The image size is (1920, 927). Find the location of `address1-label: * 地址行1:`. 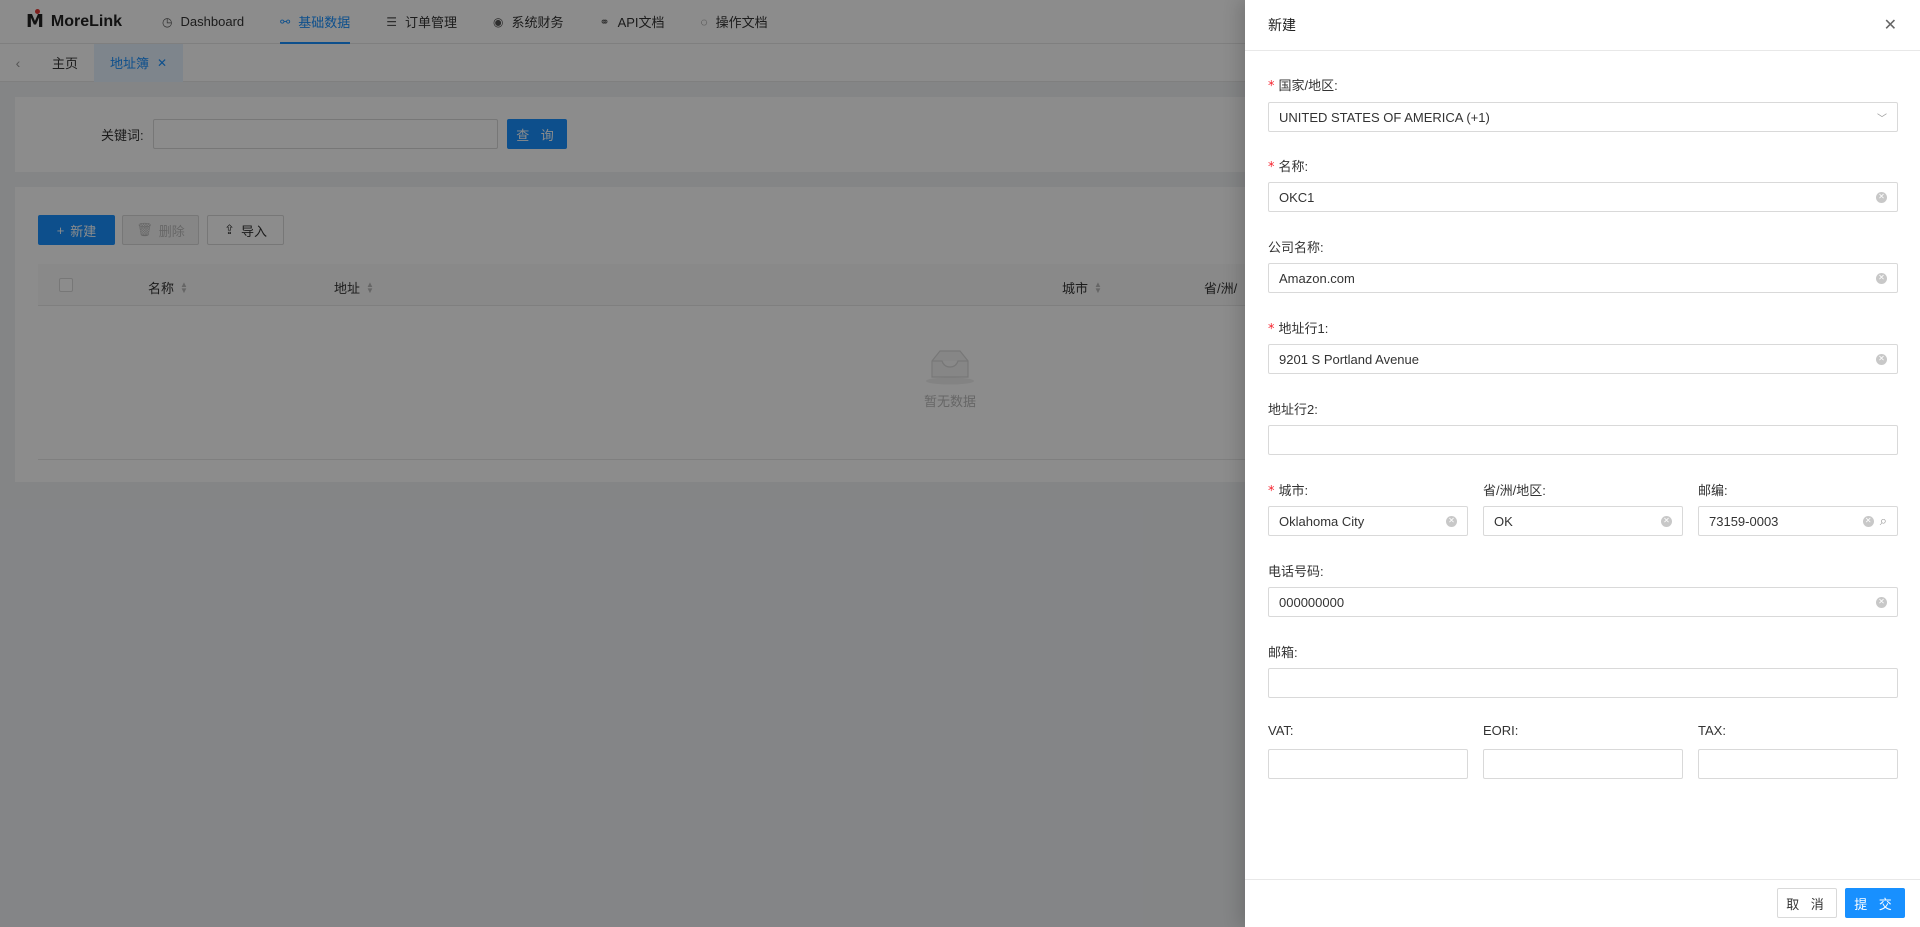

address1-label: * 地址行1: is located at coordinates (1298, 327).